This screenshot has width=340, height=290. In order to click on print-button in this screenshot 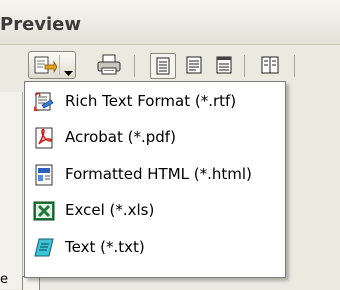, I will do `click(110, 65)`.